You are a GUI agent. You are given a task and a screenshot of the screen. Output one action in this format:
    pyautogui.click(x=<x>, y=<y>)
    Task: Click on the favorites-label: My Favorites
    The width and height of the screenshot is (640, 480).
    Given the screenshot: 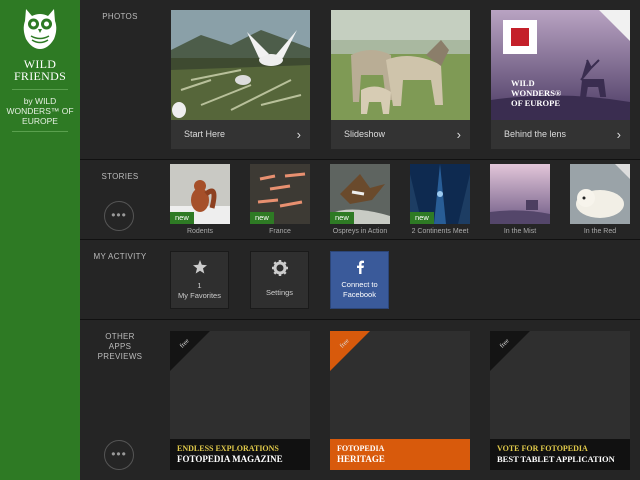 What is the action you would take?
    pyautogui.click(x=199, y=295)
    